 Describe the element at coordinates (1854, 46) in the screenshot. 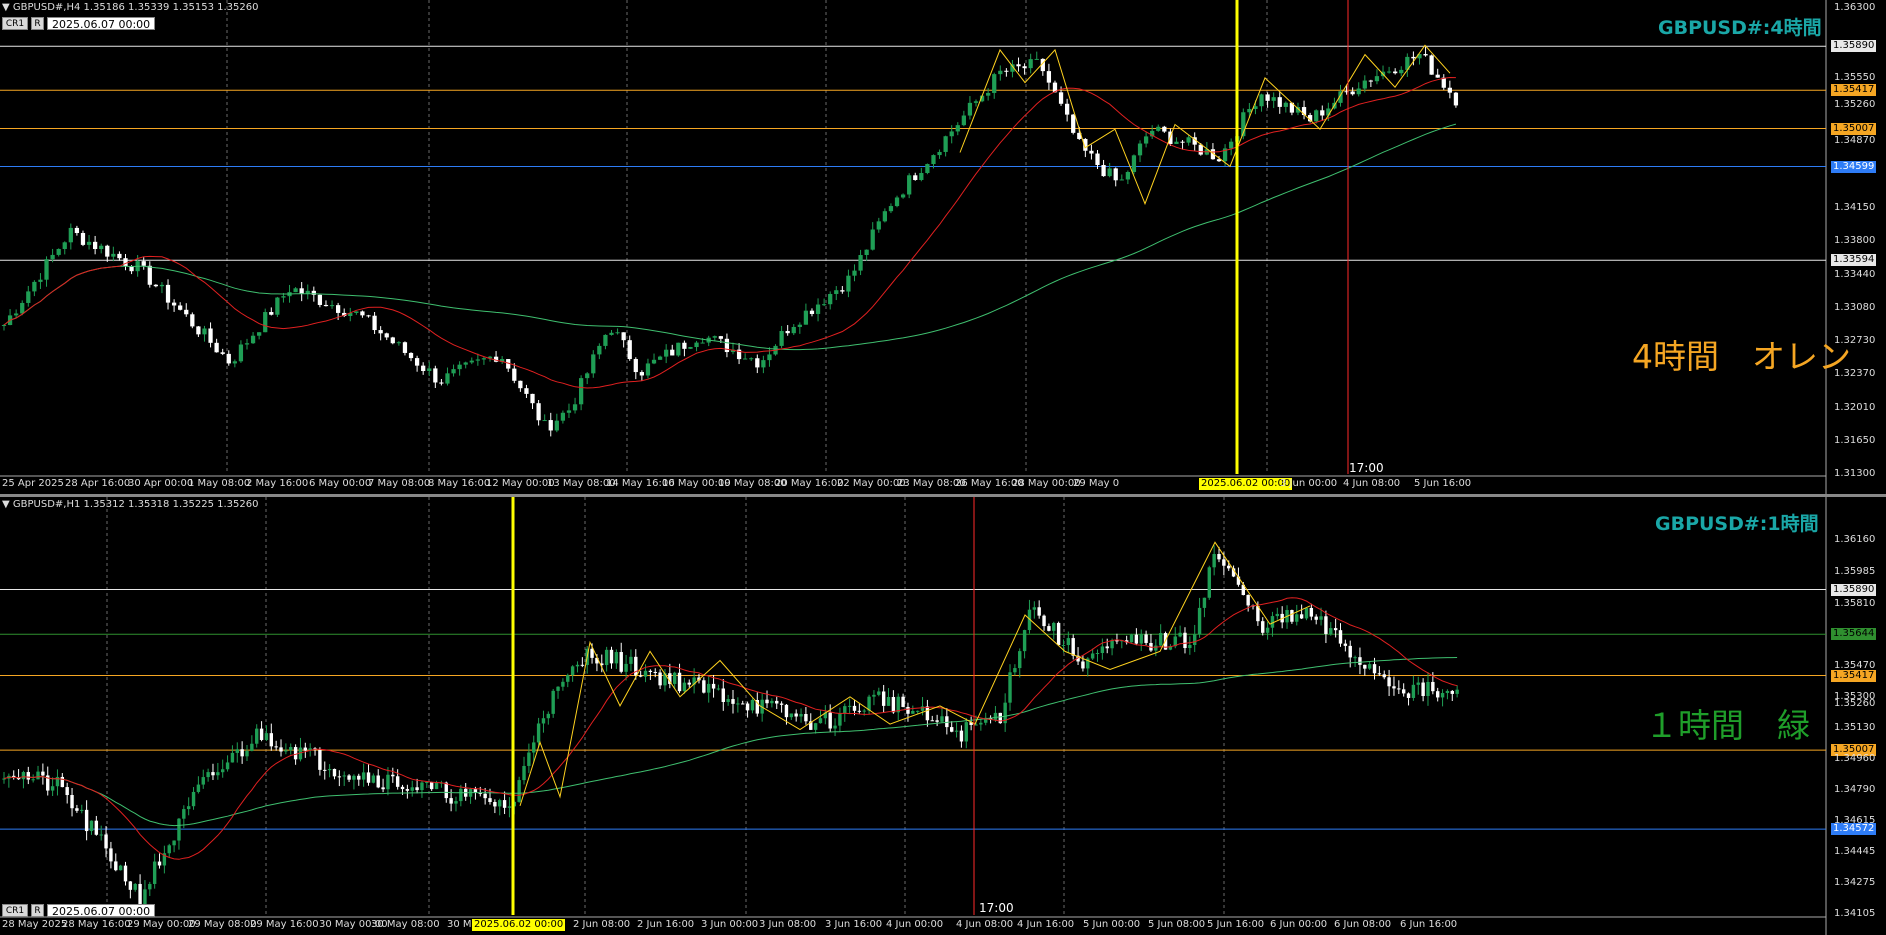

I see `price-axis-label: 1.35890` at that location.